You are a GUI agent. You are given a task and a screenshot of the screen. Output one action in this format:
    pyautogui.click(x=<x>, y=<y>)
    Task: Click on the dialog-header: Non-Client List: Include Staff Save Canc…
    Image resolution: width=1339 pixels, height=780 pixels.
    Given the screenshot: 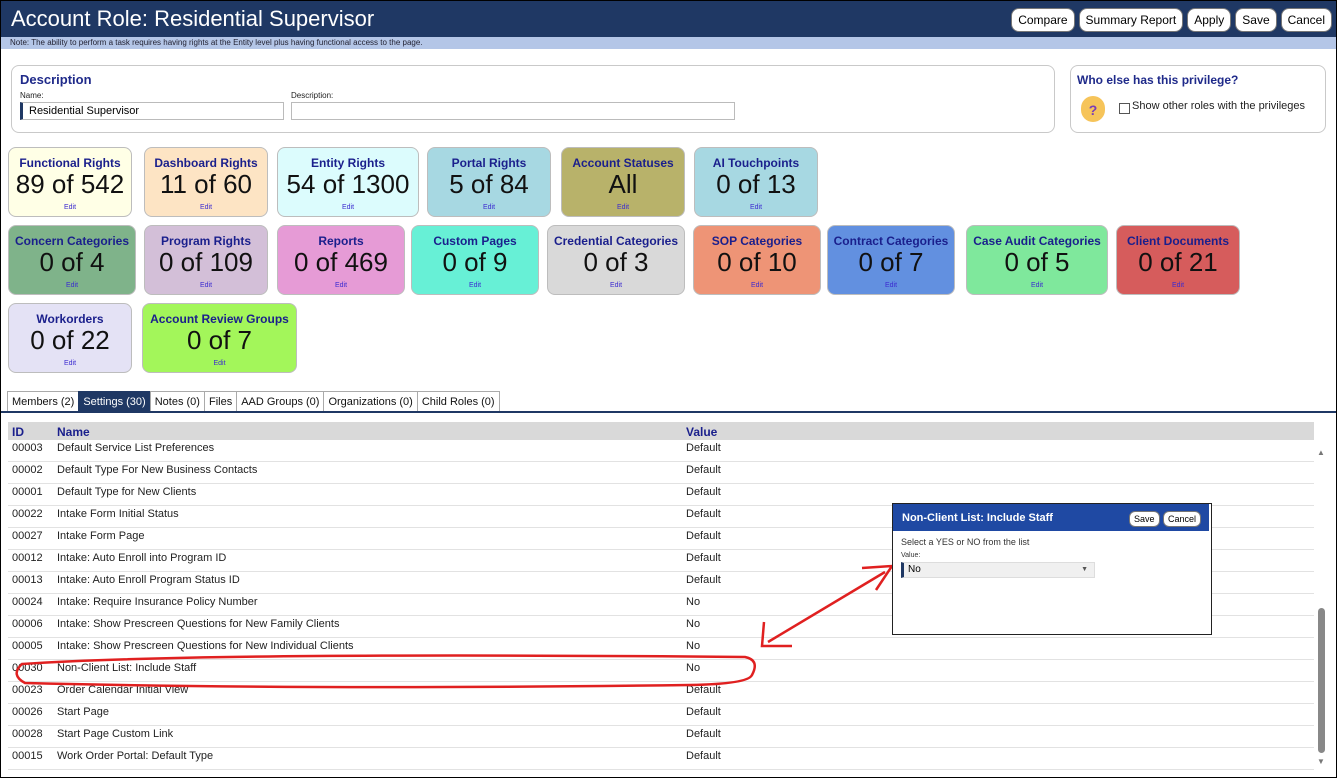 What is the action you would take?
    pyautogui.click(x=1051, y=517)
    